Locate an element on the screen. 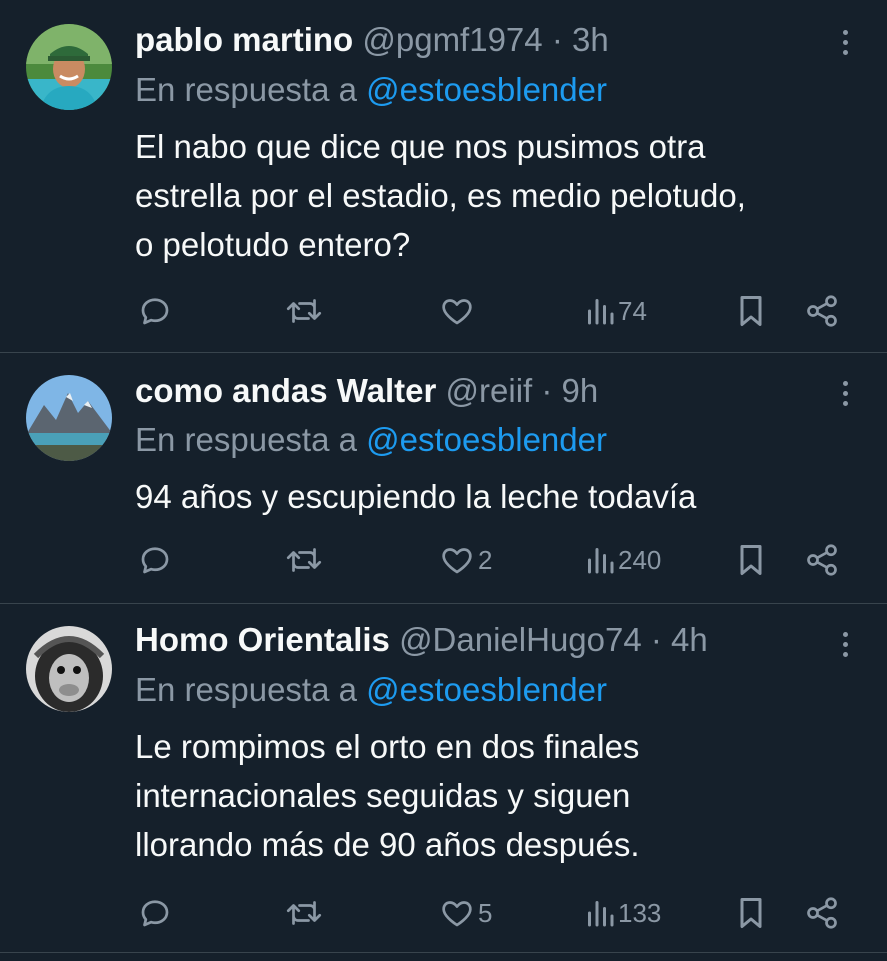 This screenshot has height=961, width=887. tweet-line: o pelotudo entero? is located at coordinates (273, 244).